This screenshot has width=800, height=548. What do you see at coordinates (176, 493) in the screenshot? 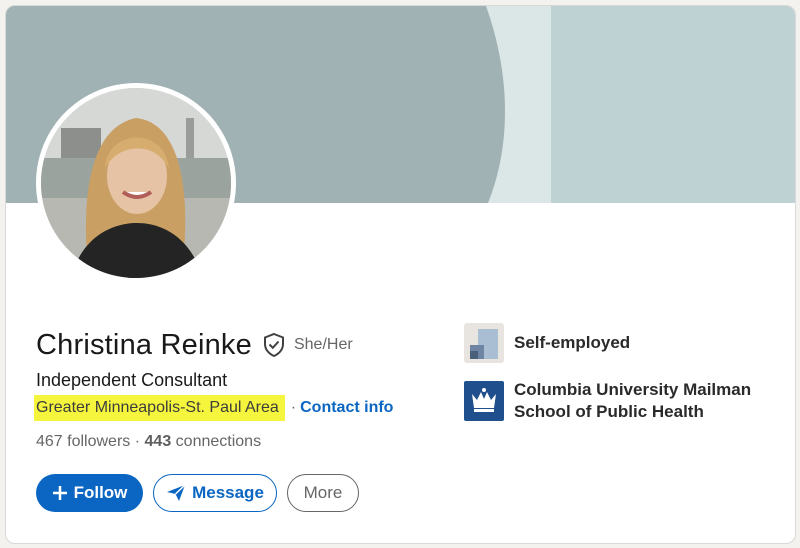
I see `paper-plane-icon` at bounding box center [176, 493].